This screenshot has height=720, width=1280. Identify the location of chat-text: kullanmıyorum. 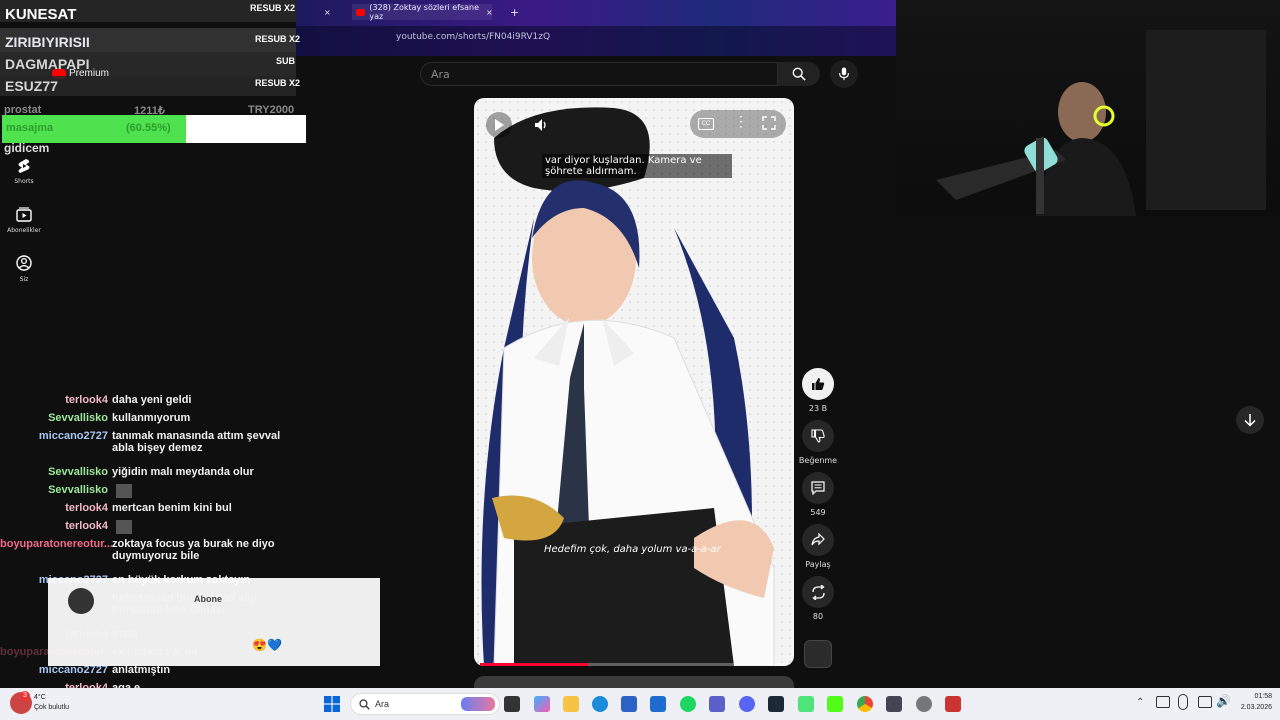
(151, 418).